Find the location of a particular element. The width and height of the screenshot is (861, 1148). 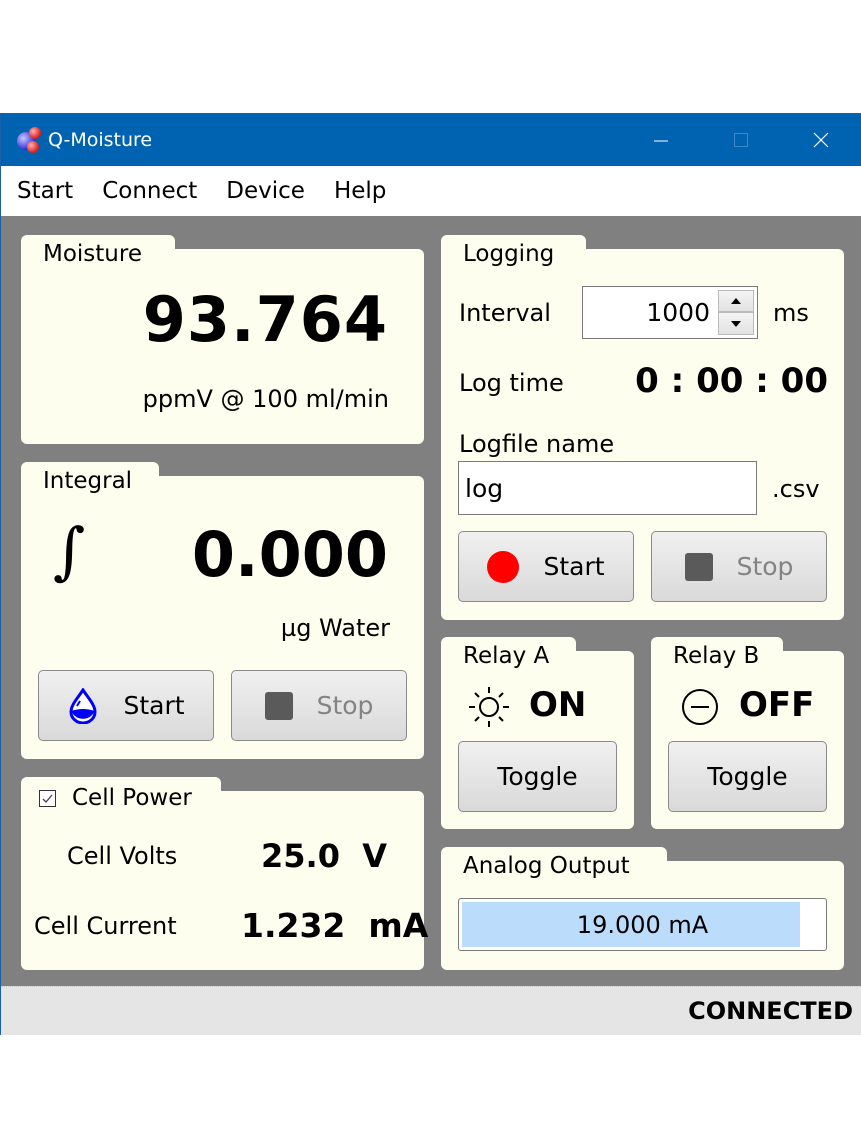

interval-label: Interval is located at coordinates (505, 313).